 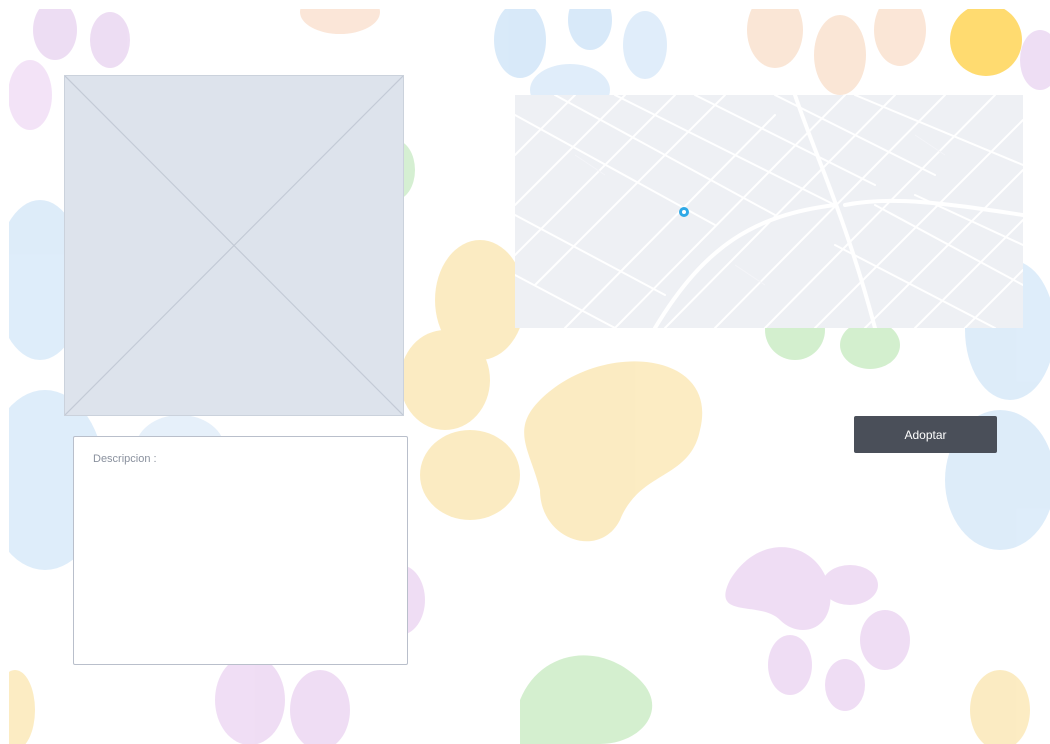 What do you see at coordinates (925, 434) in the screenshot?
I see `adopt-button: Adoptar` at bounding box center [925, 434].